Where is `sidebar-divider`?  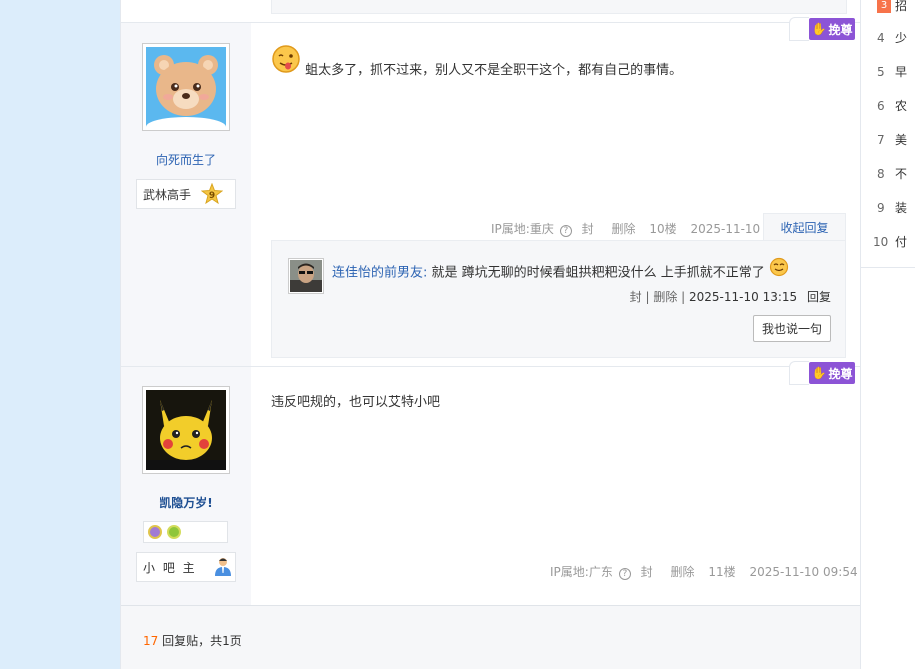 sidebar-divider is located at coordinates (888, 267).